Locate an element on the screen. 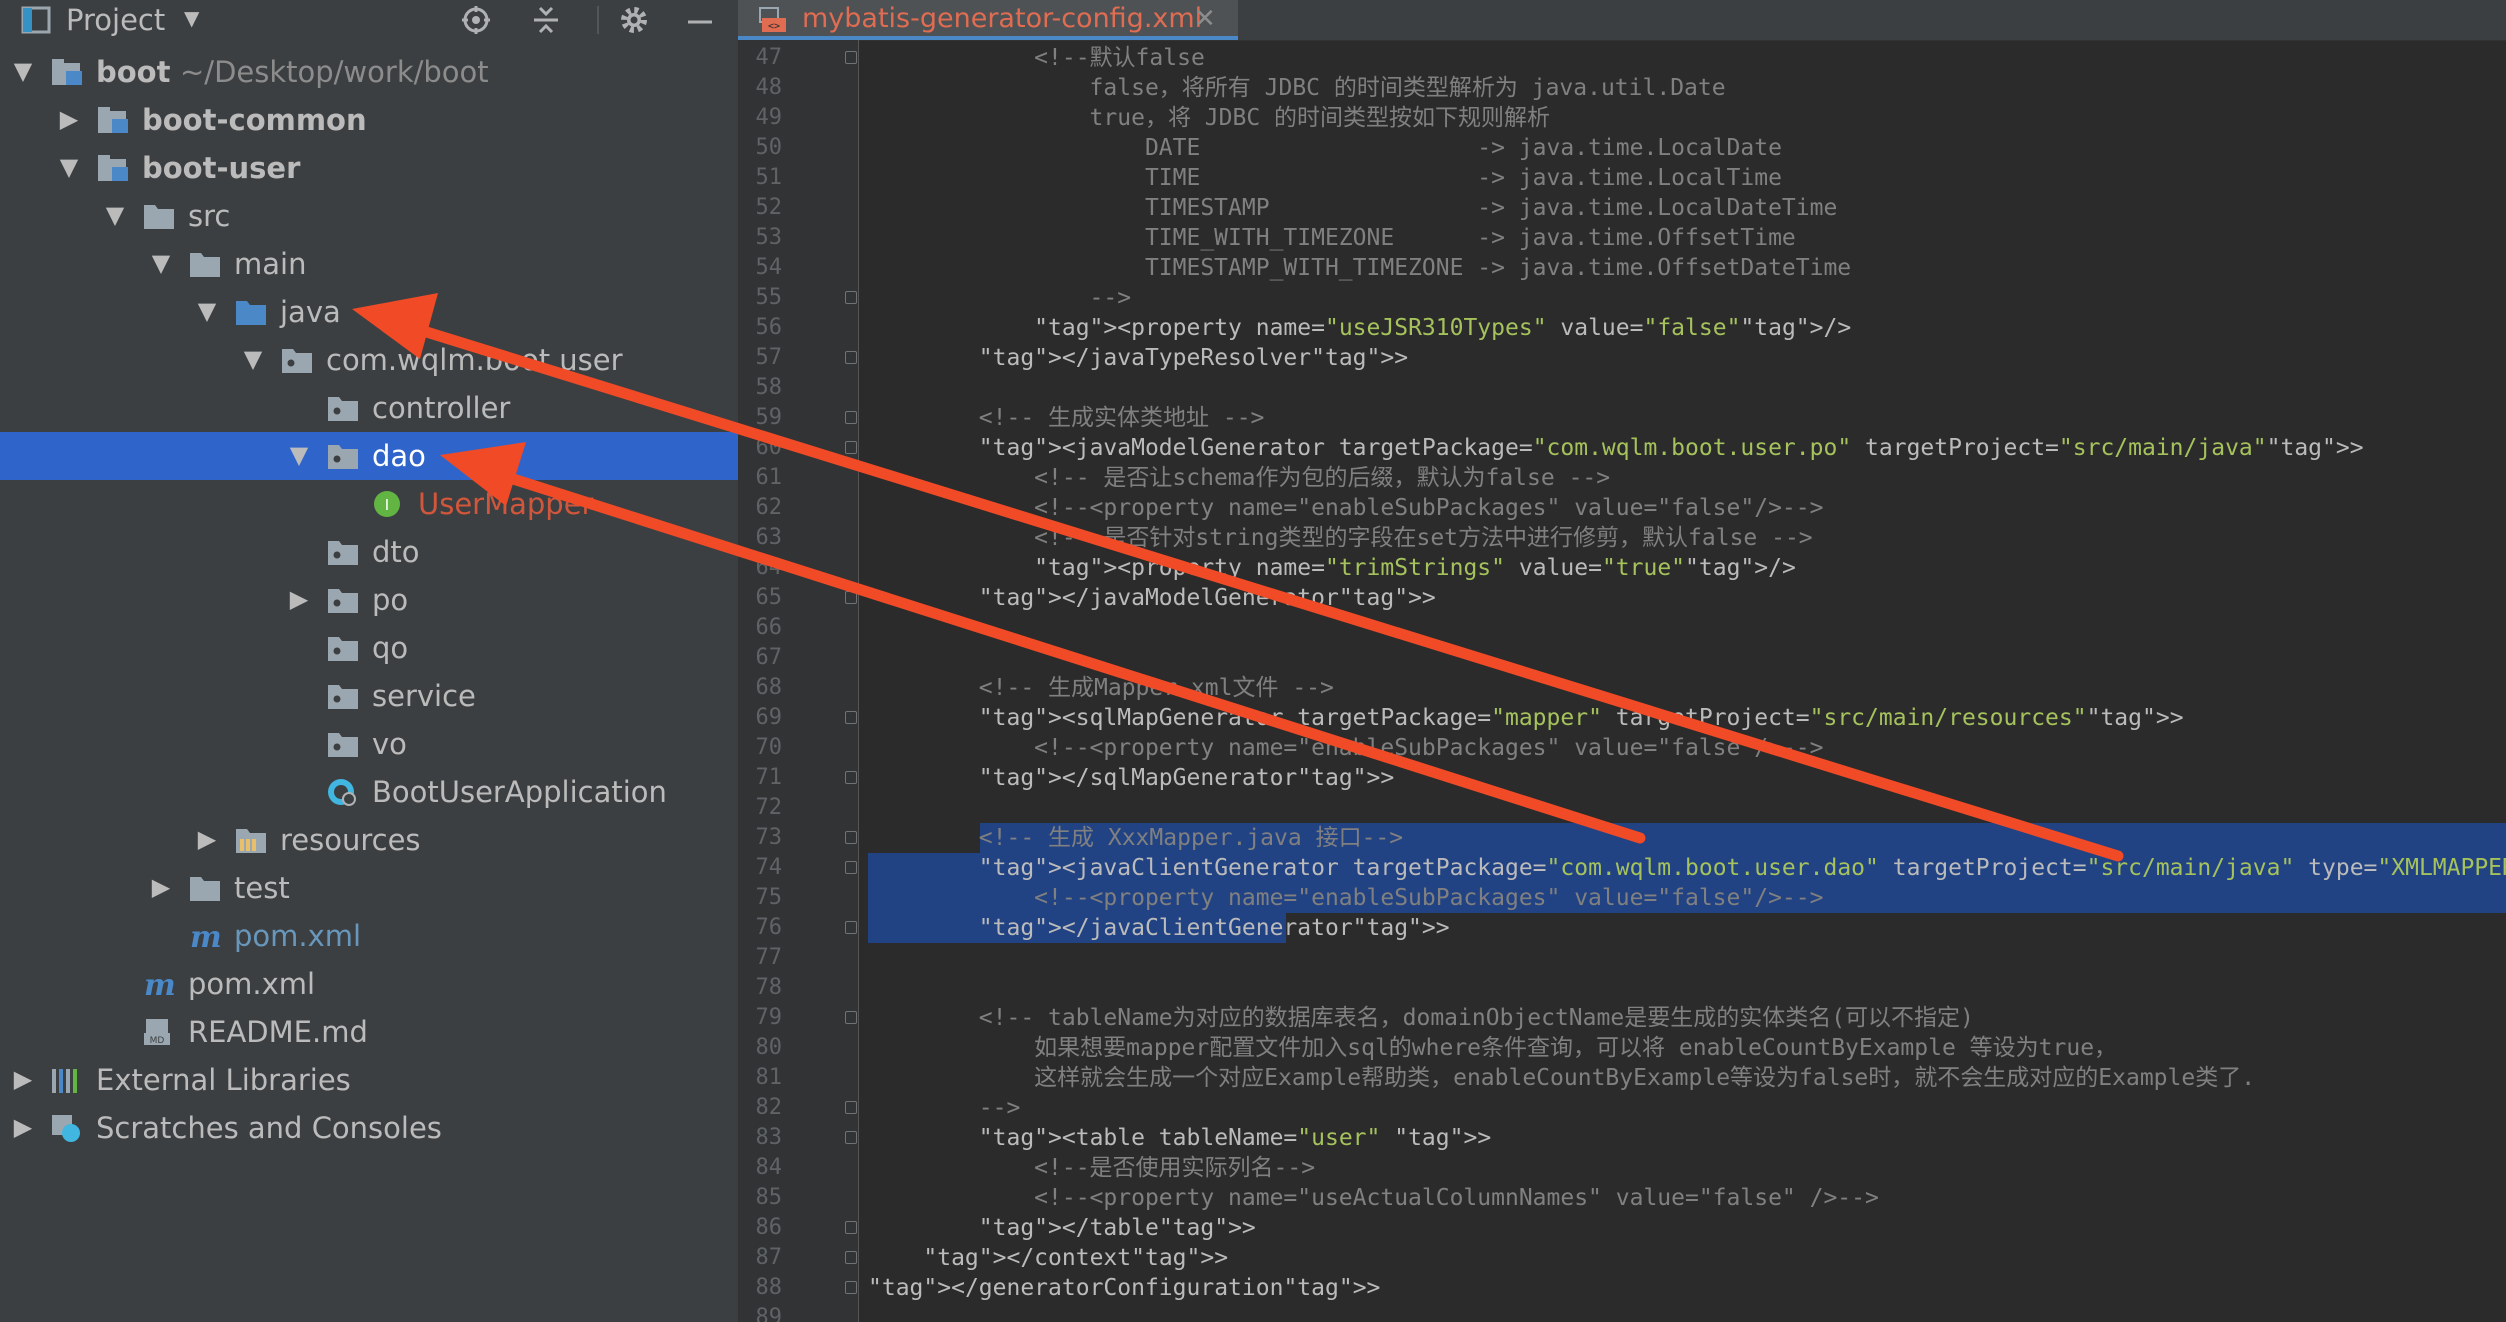 This screenshot has width=2506, height=1322. tree-file-pom-user: m pom.xml is located at coordinates (369, 936).